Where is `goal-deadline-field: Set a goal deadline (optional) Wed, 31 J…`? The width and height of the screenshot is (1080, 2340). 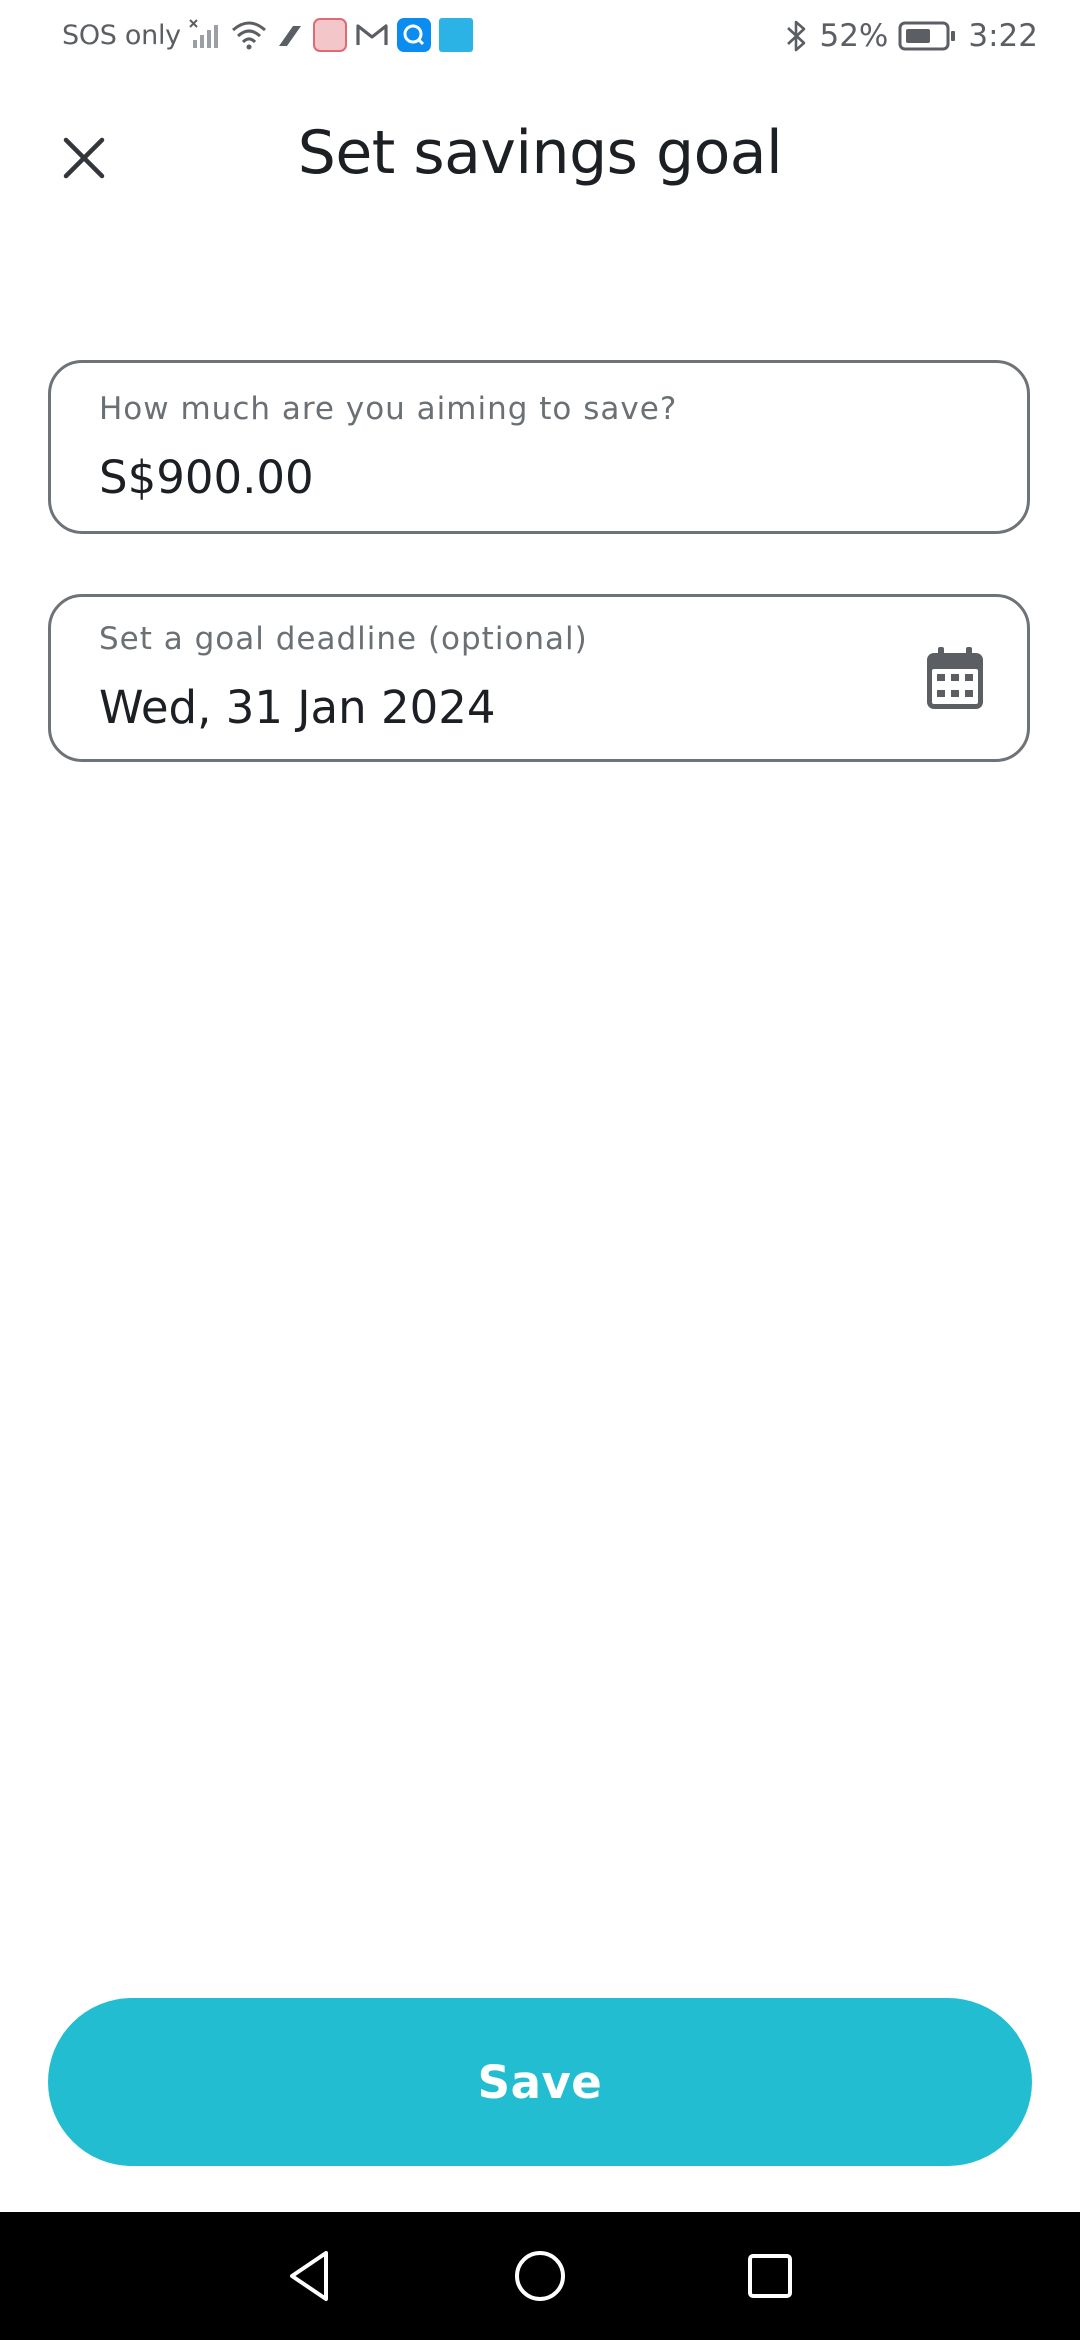
goal-deadline-field: Set a goal deadline (optional) Wed, 31 J… is located at coordinates (539, 678).